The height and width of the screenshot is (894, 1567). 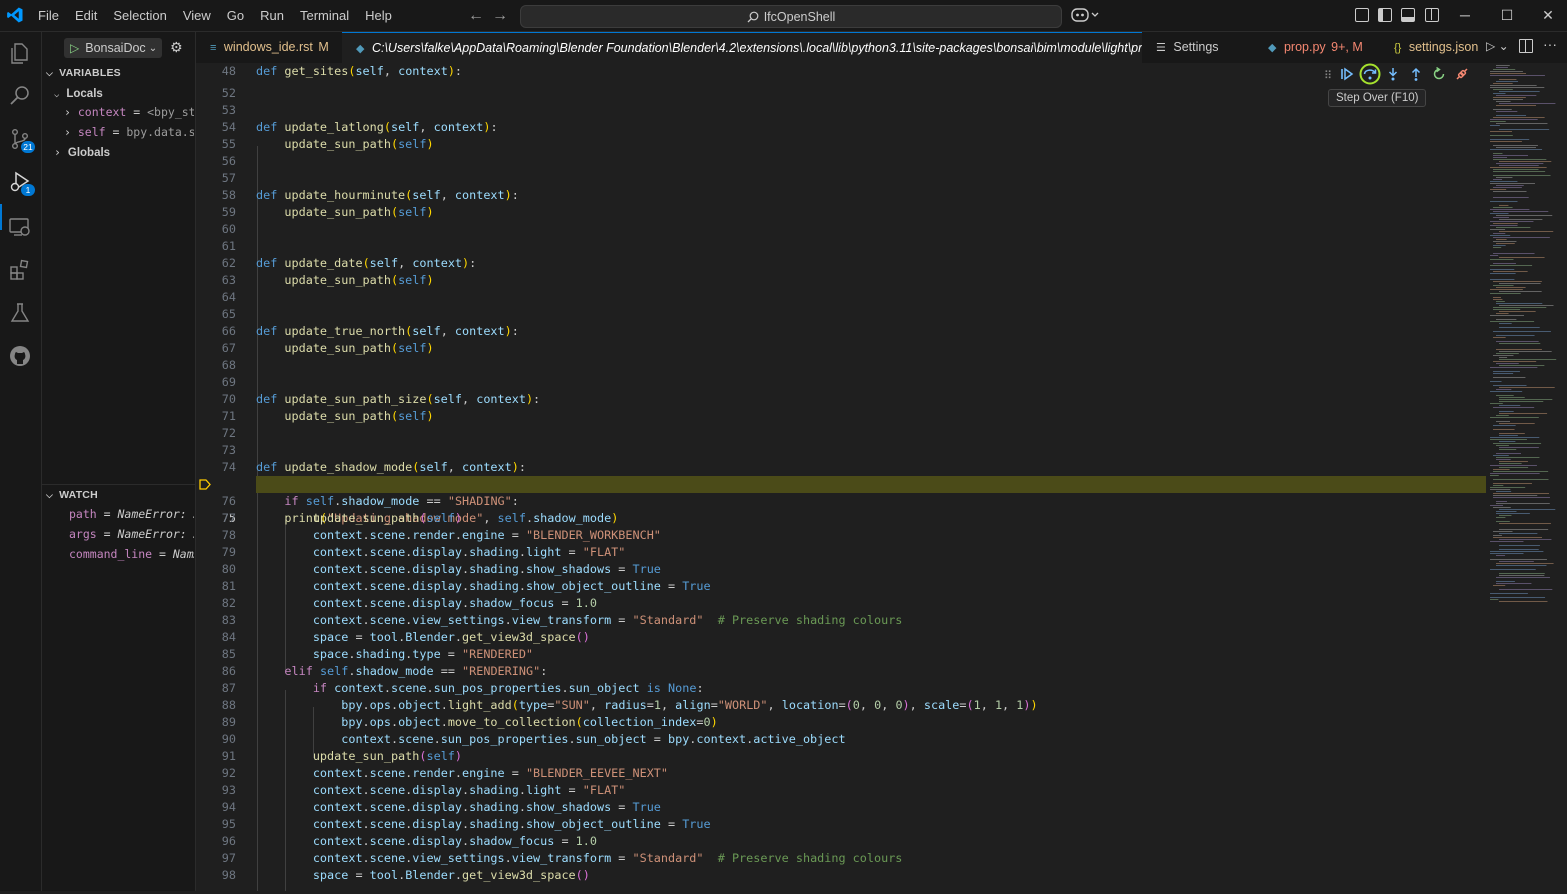 I want to click on settings-icon: ☰, so click(x=1161, y=48).